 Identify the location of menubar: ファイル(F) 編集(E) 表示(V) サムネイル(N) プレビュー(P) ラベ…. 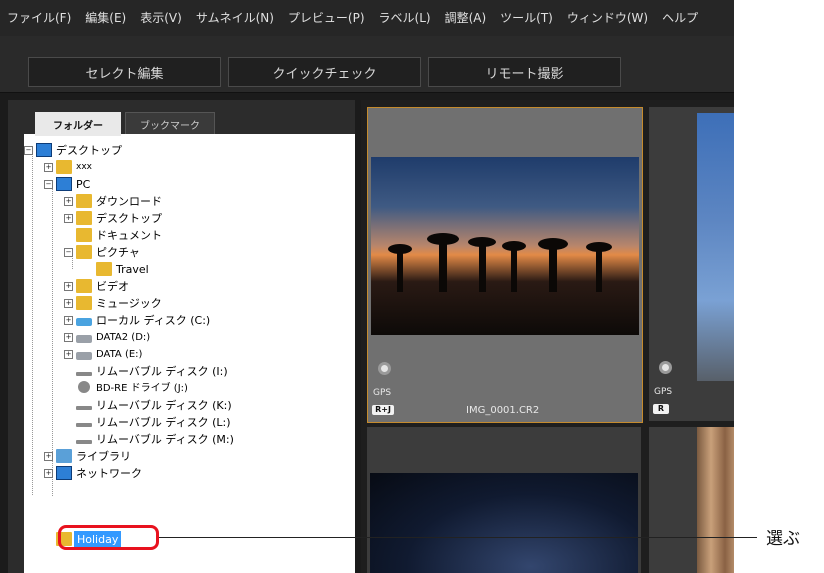
(367, 18).